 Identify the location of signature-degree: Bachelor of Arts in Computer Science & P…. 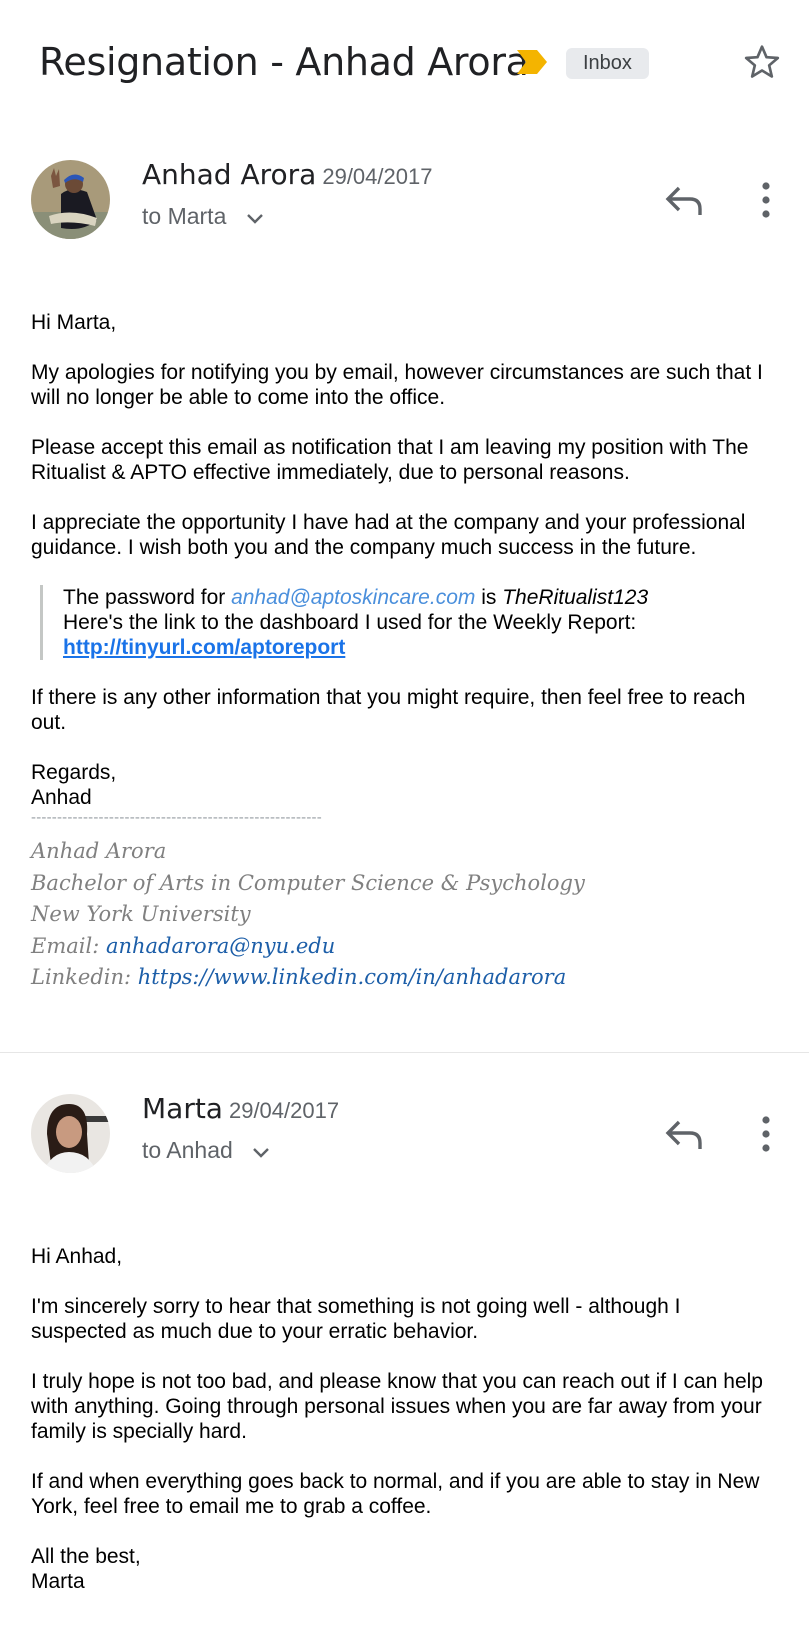
(308, 882).